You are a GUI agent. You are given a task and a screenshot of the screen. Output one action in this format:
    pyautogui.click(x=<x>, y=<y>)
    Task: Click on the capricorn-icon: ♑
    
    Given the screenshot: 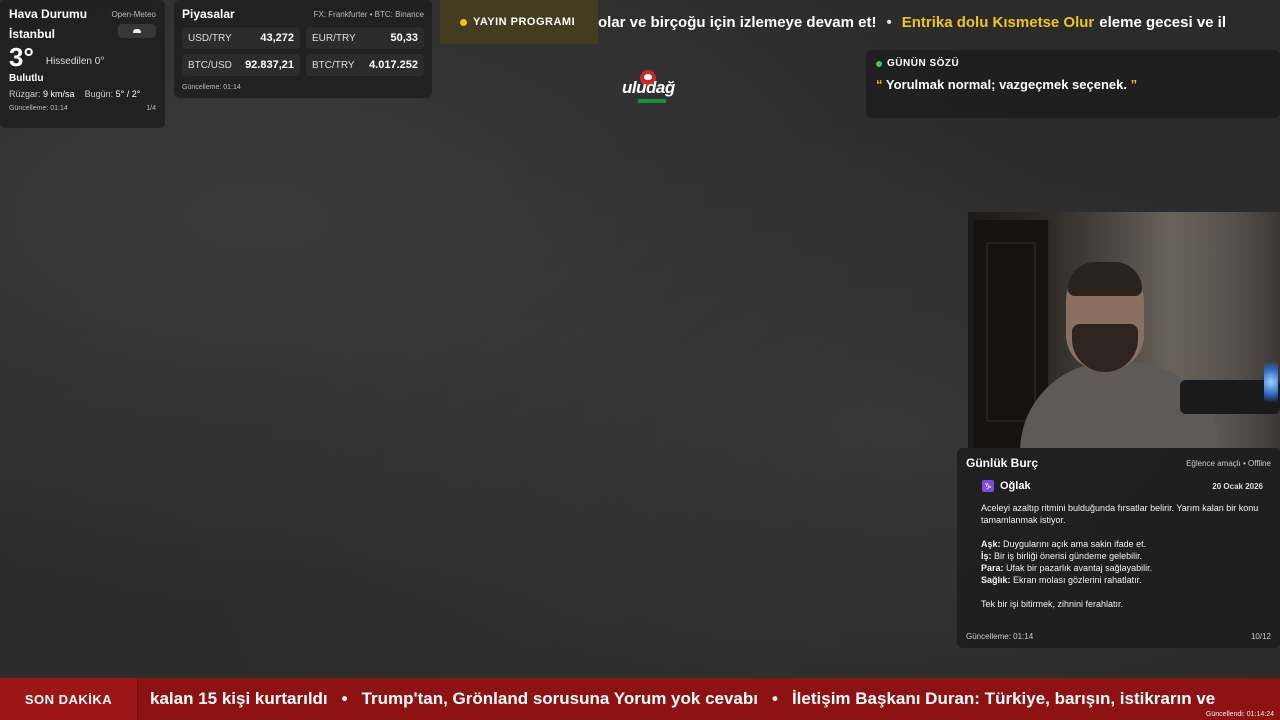 What is the action you would take?
    pyautogui.click(x=988, y=486)
    